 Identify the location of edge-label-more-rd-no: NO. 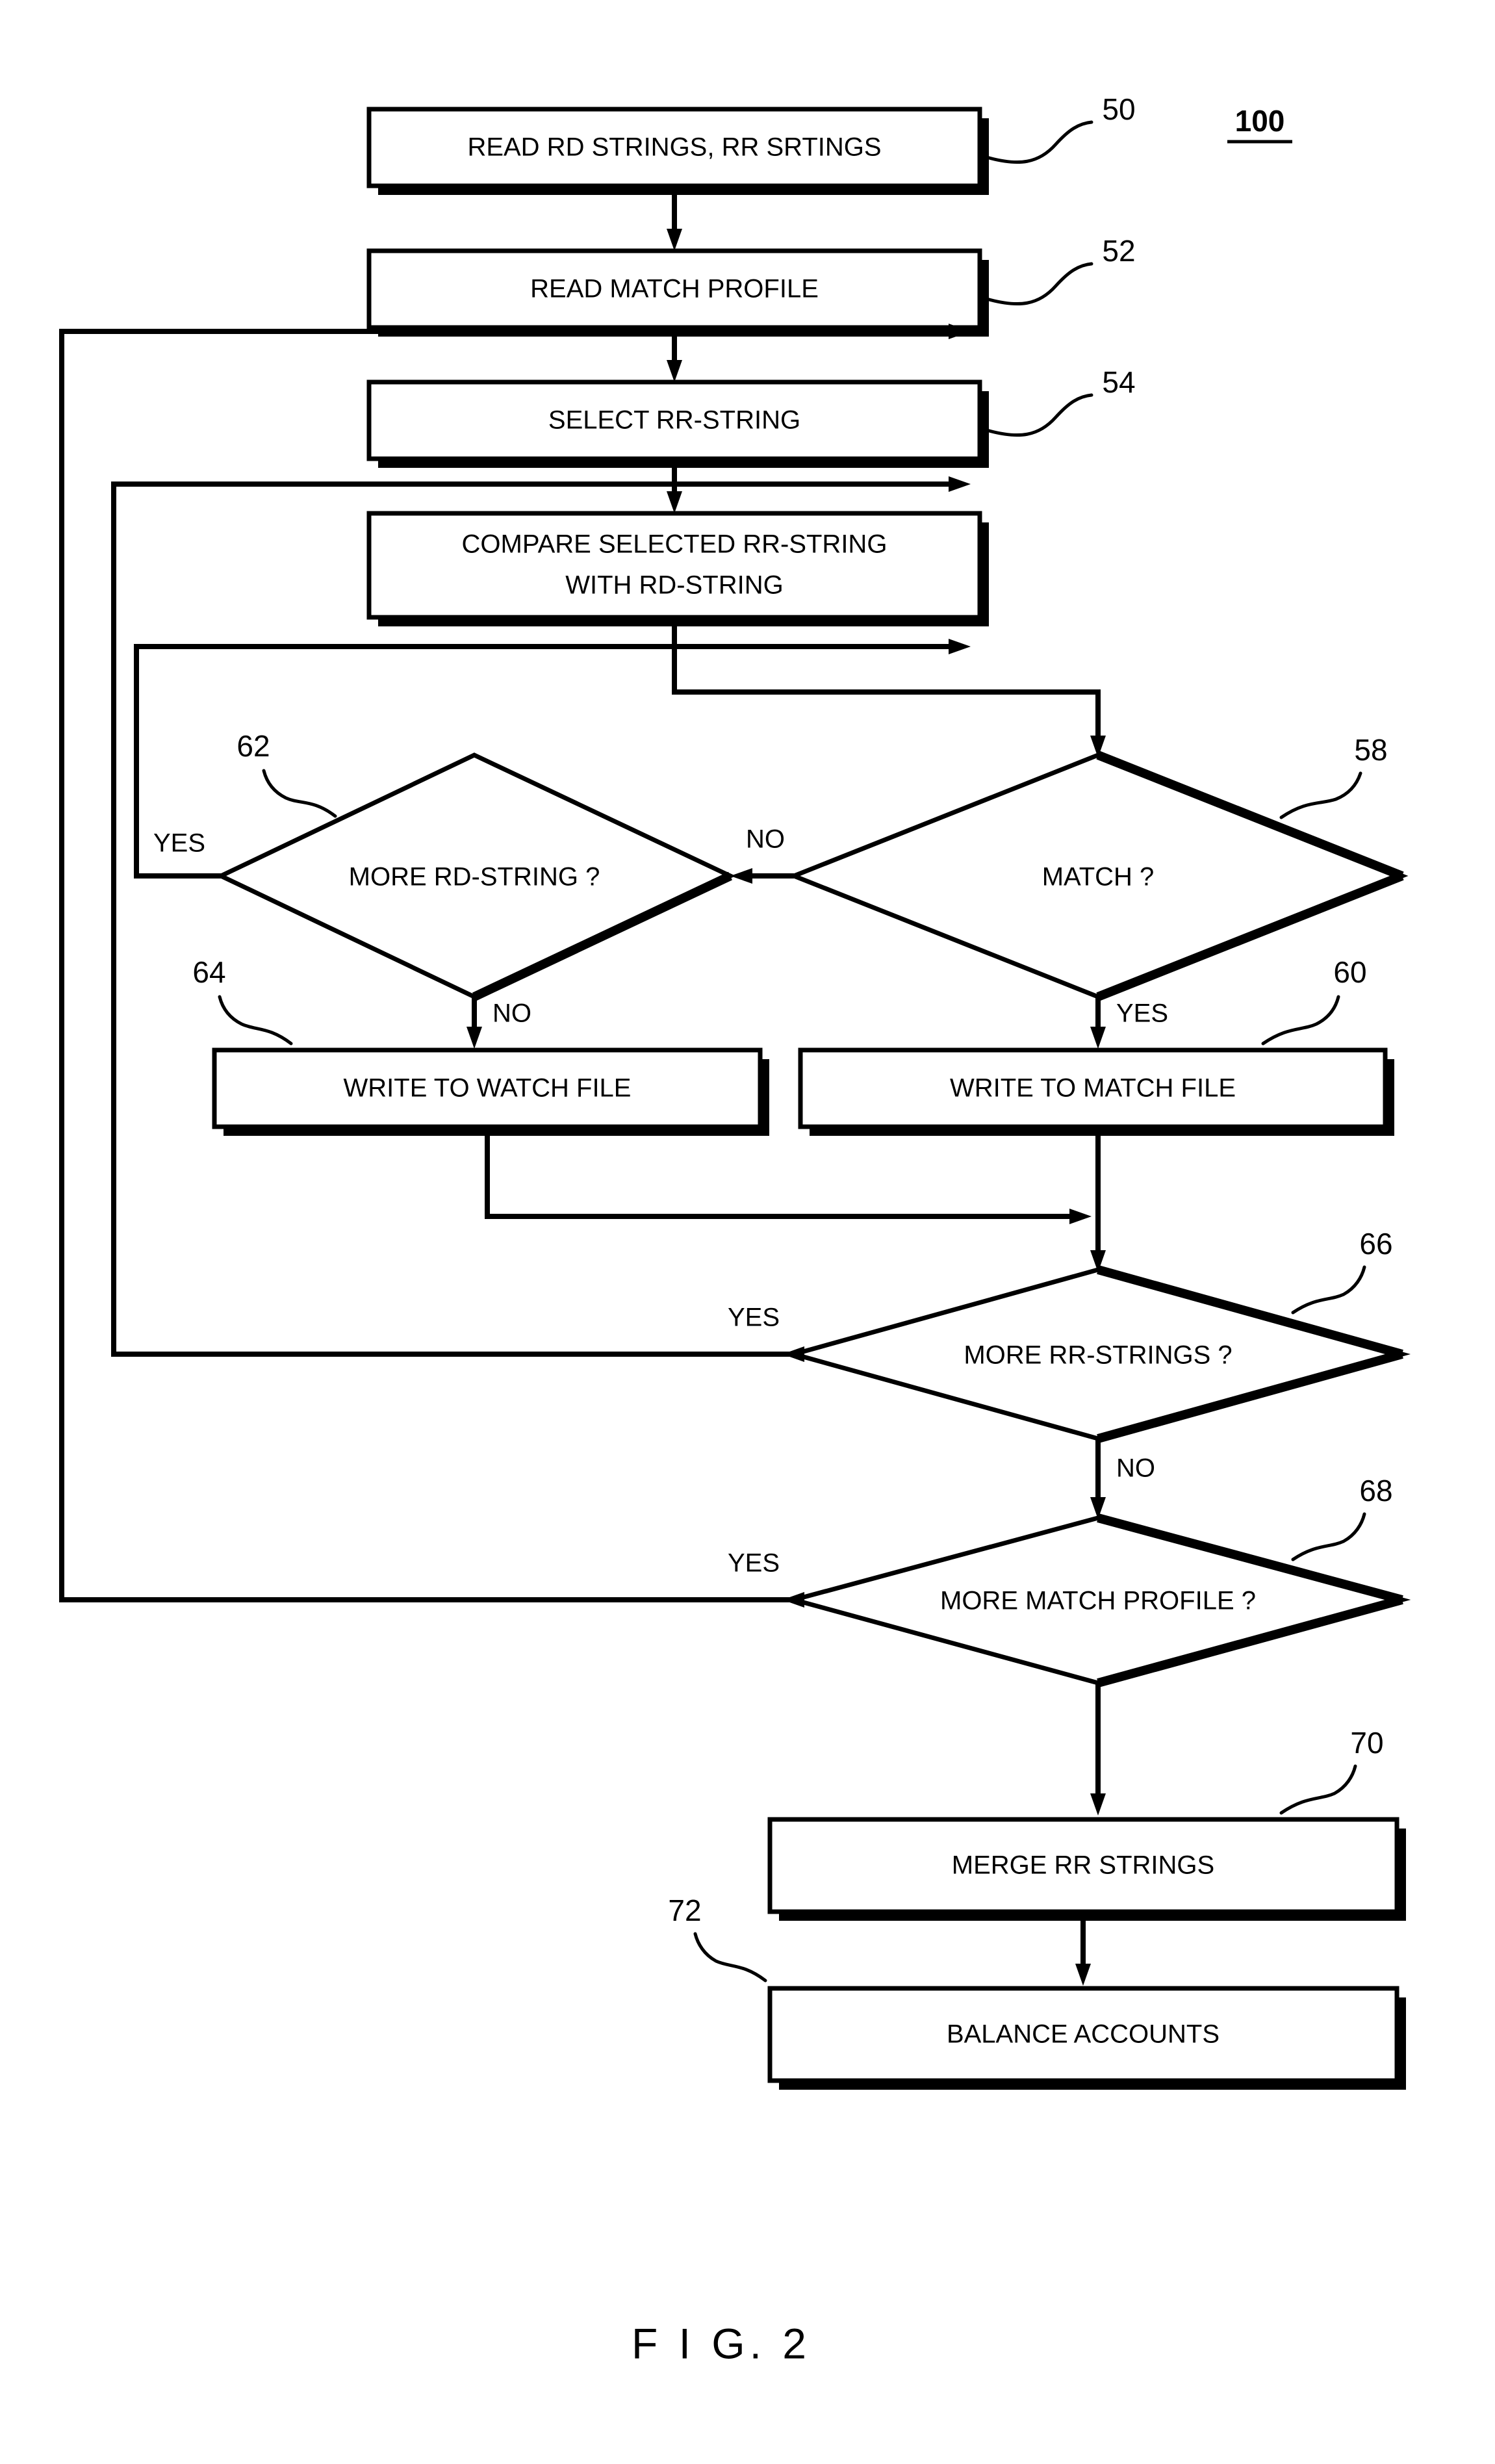
(511, 1013).